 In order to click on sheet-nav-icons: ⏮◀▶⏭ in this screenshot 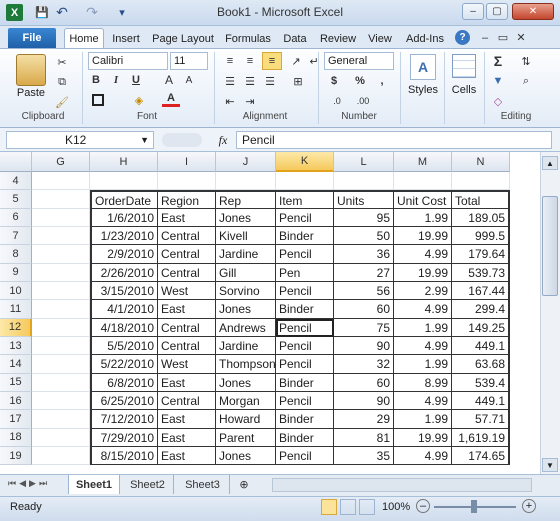, I will do `click(37, 483)`.